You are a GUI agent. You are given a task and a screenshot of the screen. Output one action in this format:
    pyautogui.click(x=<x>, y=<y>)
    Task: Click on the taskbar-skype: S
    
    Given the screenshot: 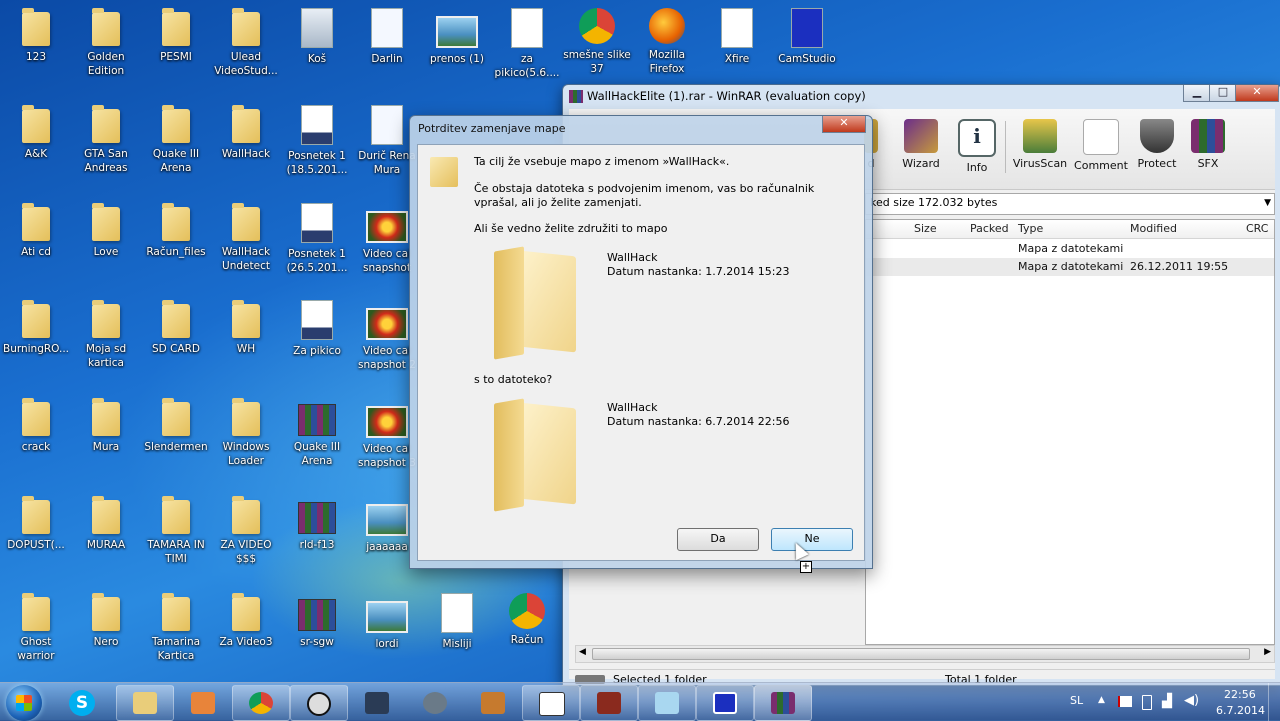 What is the action you would take?
    pyautogui.click(x=82, y=703)
    